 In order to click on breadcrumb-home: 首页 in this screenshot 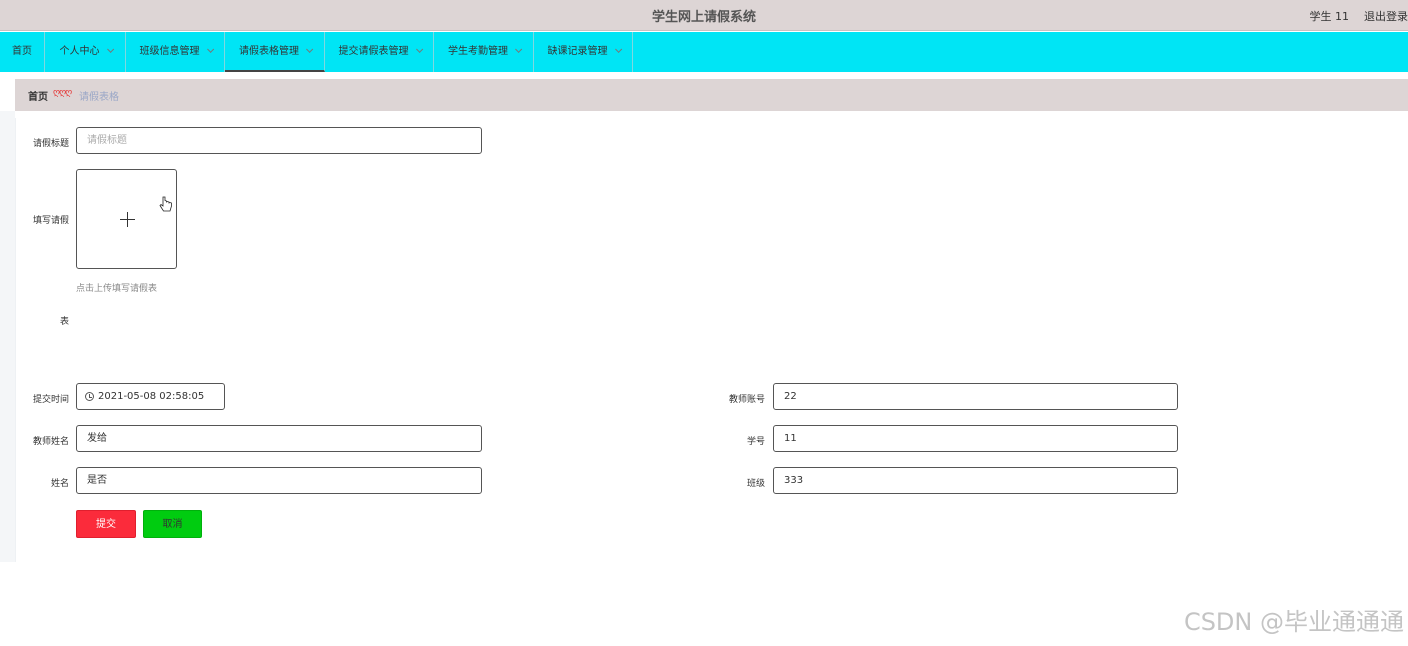, I will do `click(38, 95)`.